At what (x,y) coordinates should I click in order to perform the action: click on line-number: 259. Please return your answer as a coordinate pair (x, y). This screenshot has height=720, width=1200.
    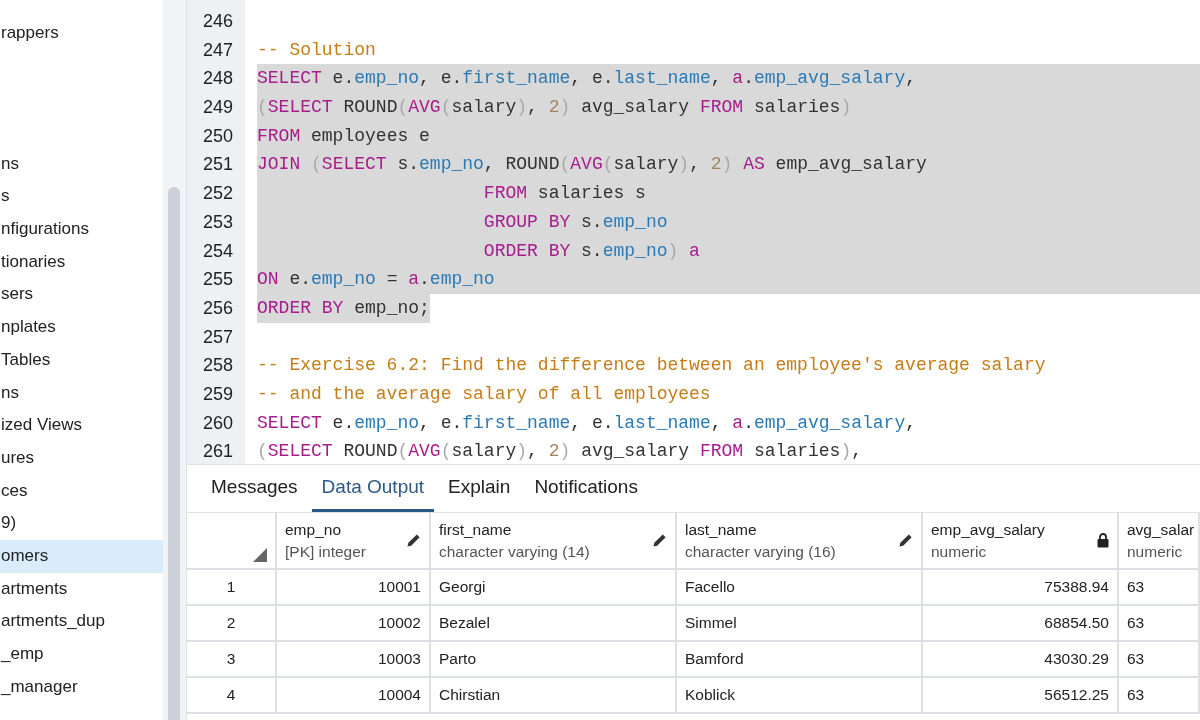
    Looking at the image, I should click on (217, 394).